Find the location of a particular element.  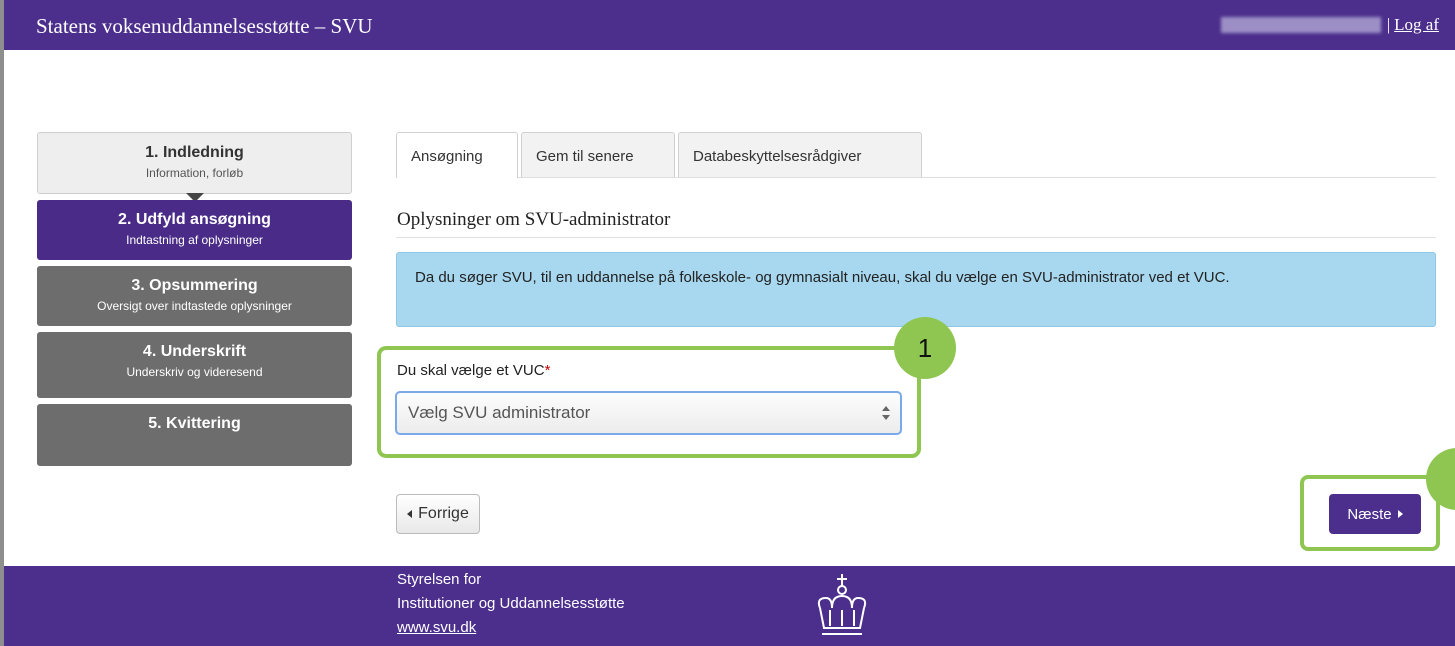

step-title: 4. Underskrift is located at coordinates (194, 351).